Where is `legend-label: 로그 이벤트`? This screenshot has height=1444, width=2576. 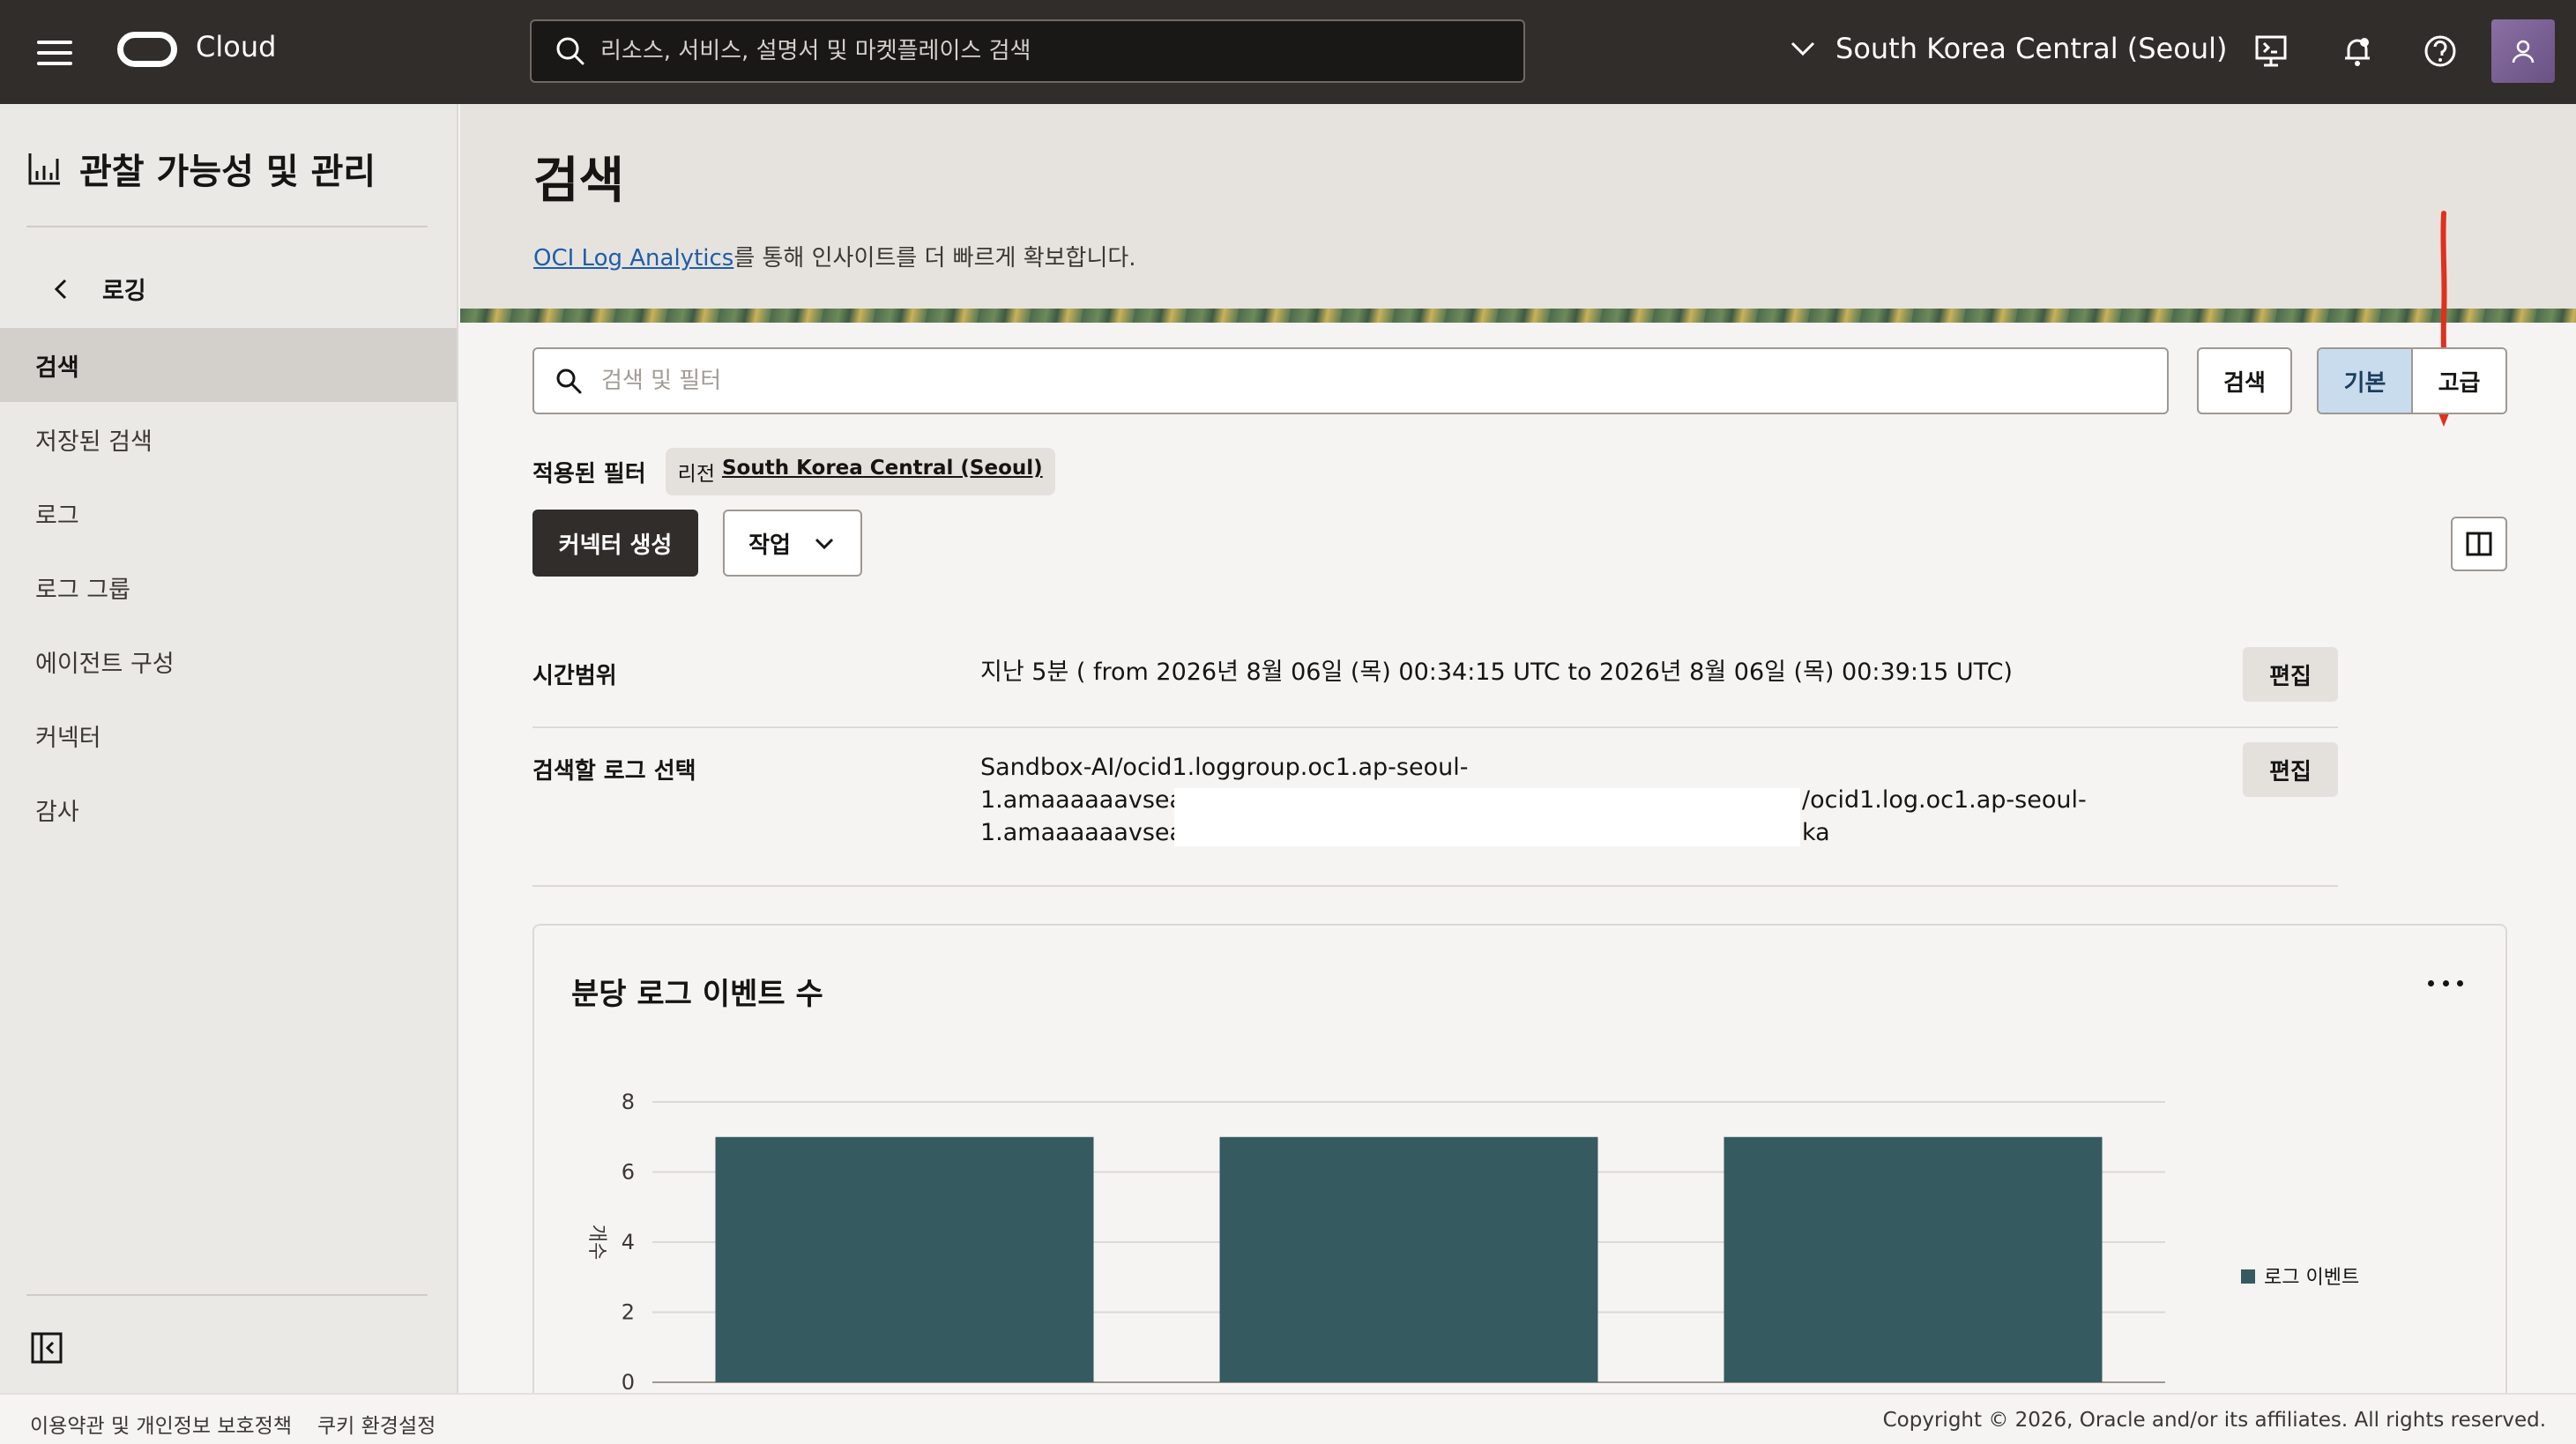
legend-label: 로그 이벤트 is located at coordinates (2312, 1278).